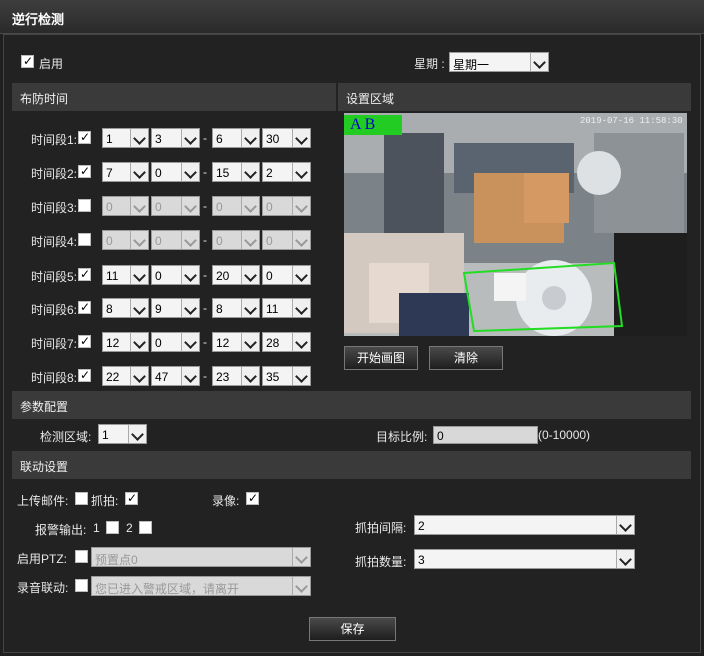  What do you see at coordinates (402, 437) in the screenshot?
I see `ratio-label: 目标比例:` at bounding box center [402, 437].